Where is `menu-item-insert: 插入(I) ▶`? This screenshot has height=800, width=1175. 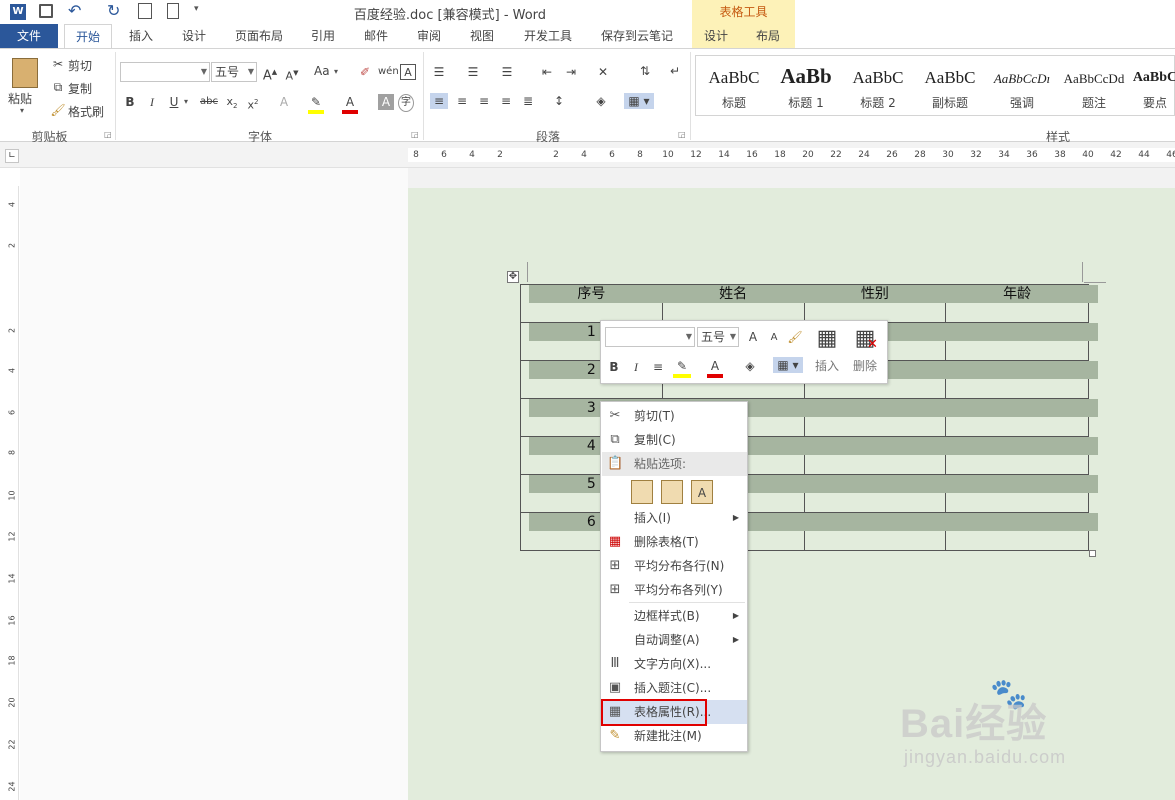
menu-item-insert: 插入(I) ▶ is located at coordinates (674, 518).